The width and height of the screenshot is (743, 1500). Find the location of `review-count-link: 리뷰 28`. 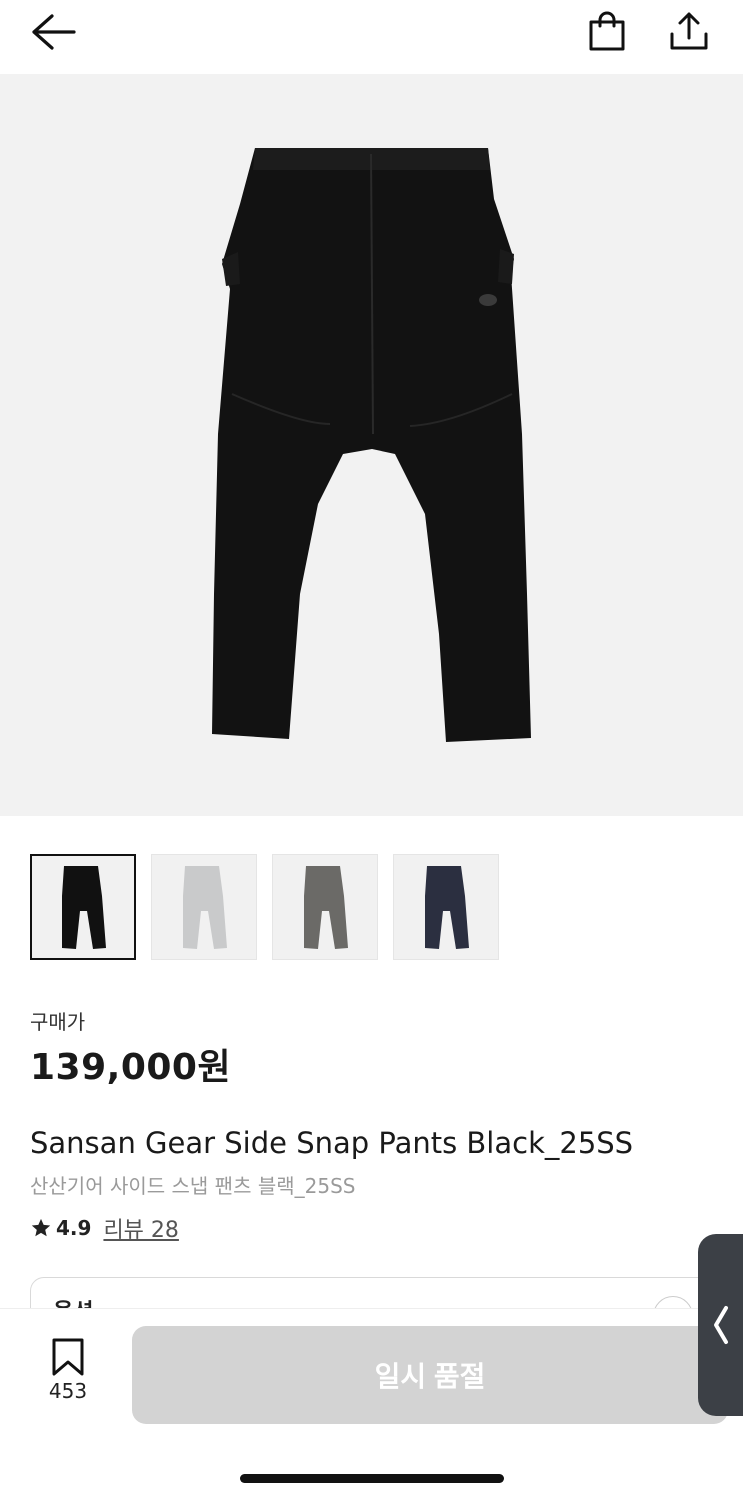

review-count-link: 리뷰 28 is located at coordinates (140, 1228).